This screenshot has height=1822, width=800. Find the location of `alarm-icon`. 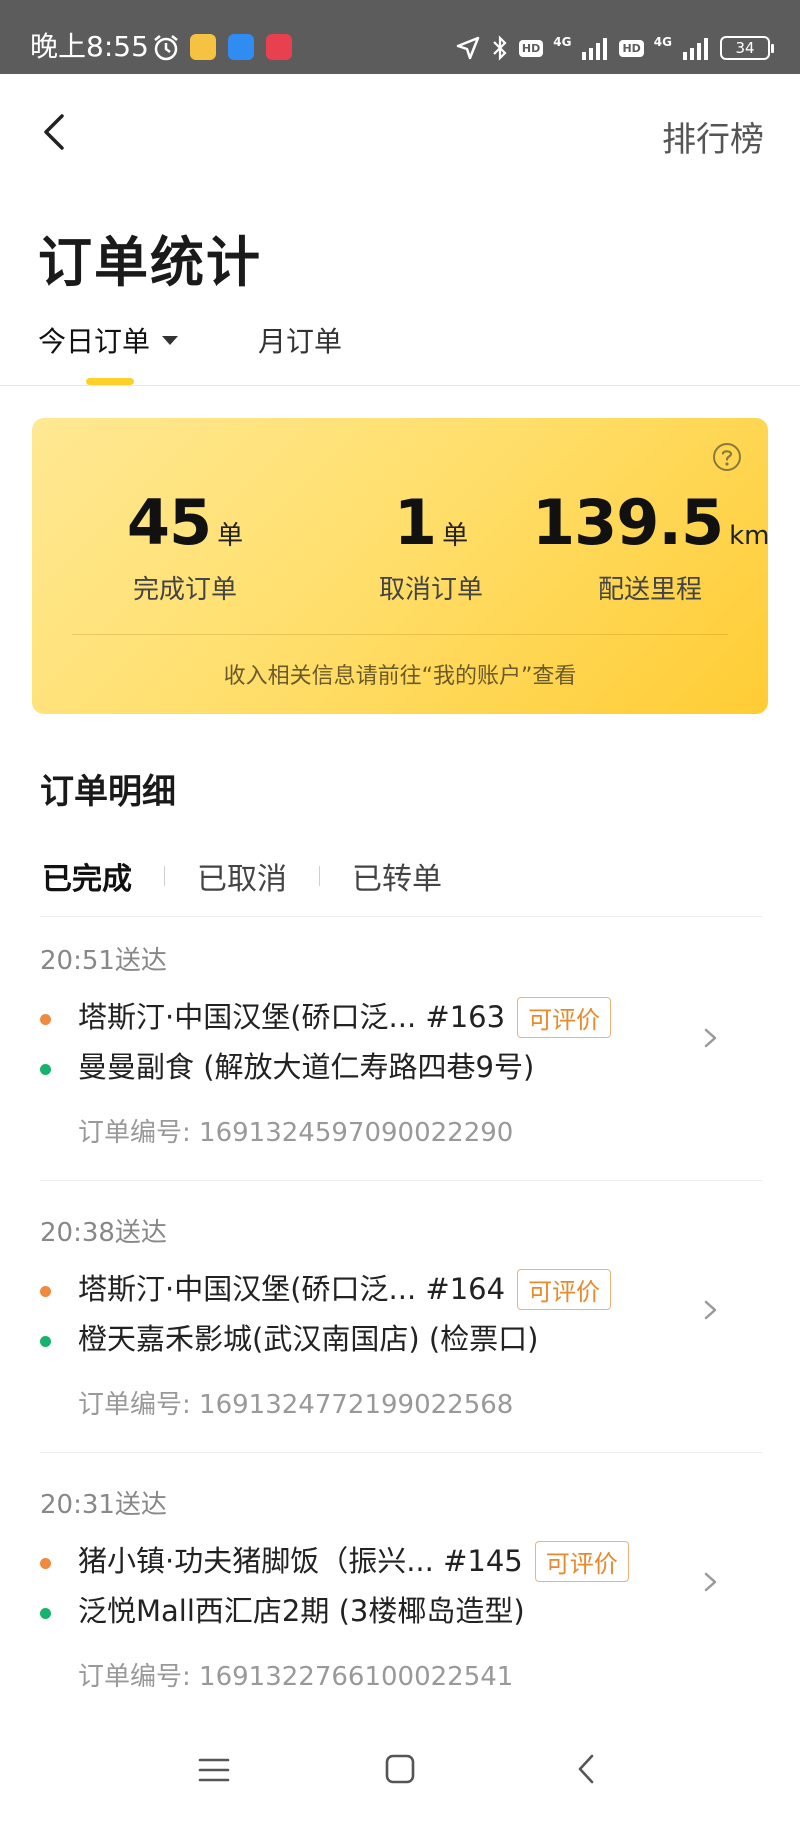

alarm-icon is located at coordinates (166, 48).